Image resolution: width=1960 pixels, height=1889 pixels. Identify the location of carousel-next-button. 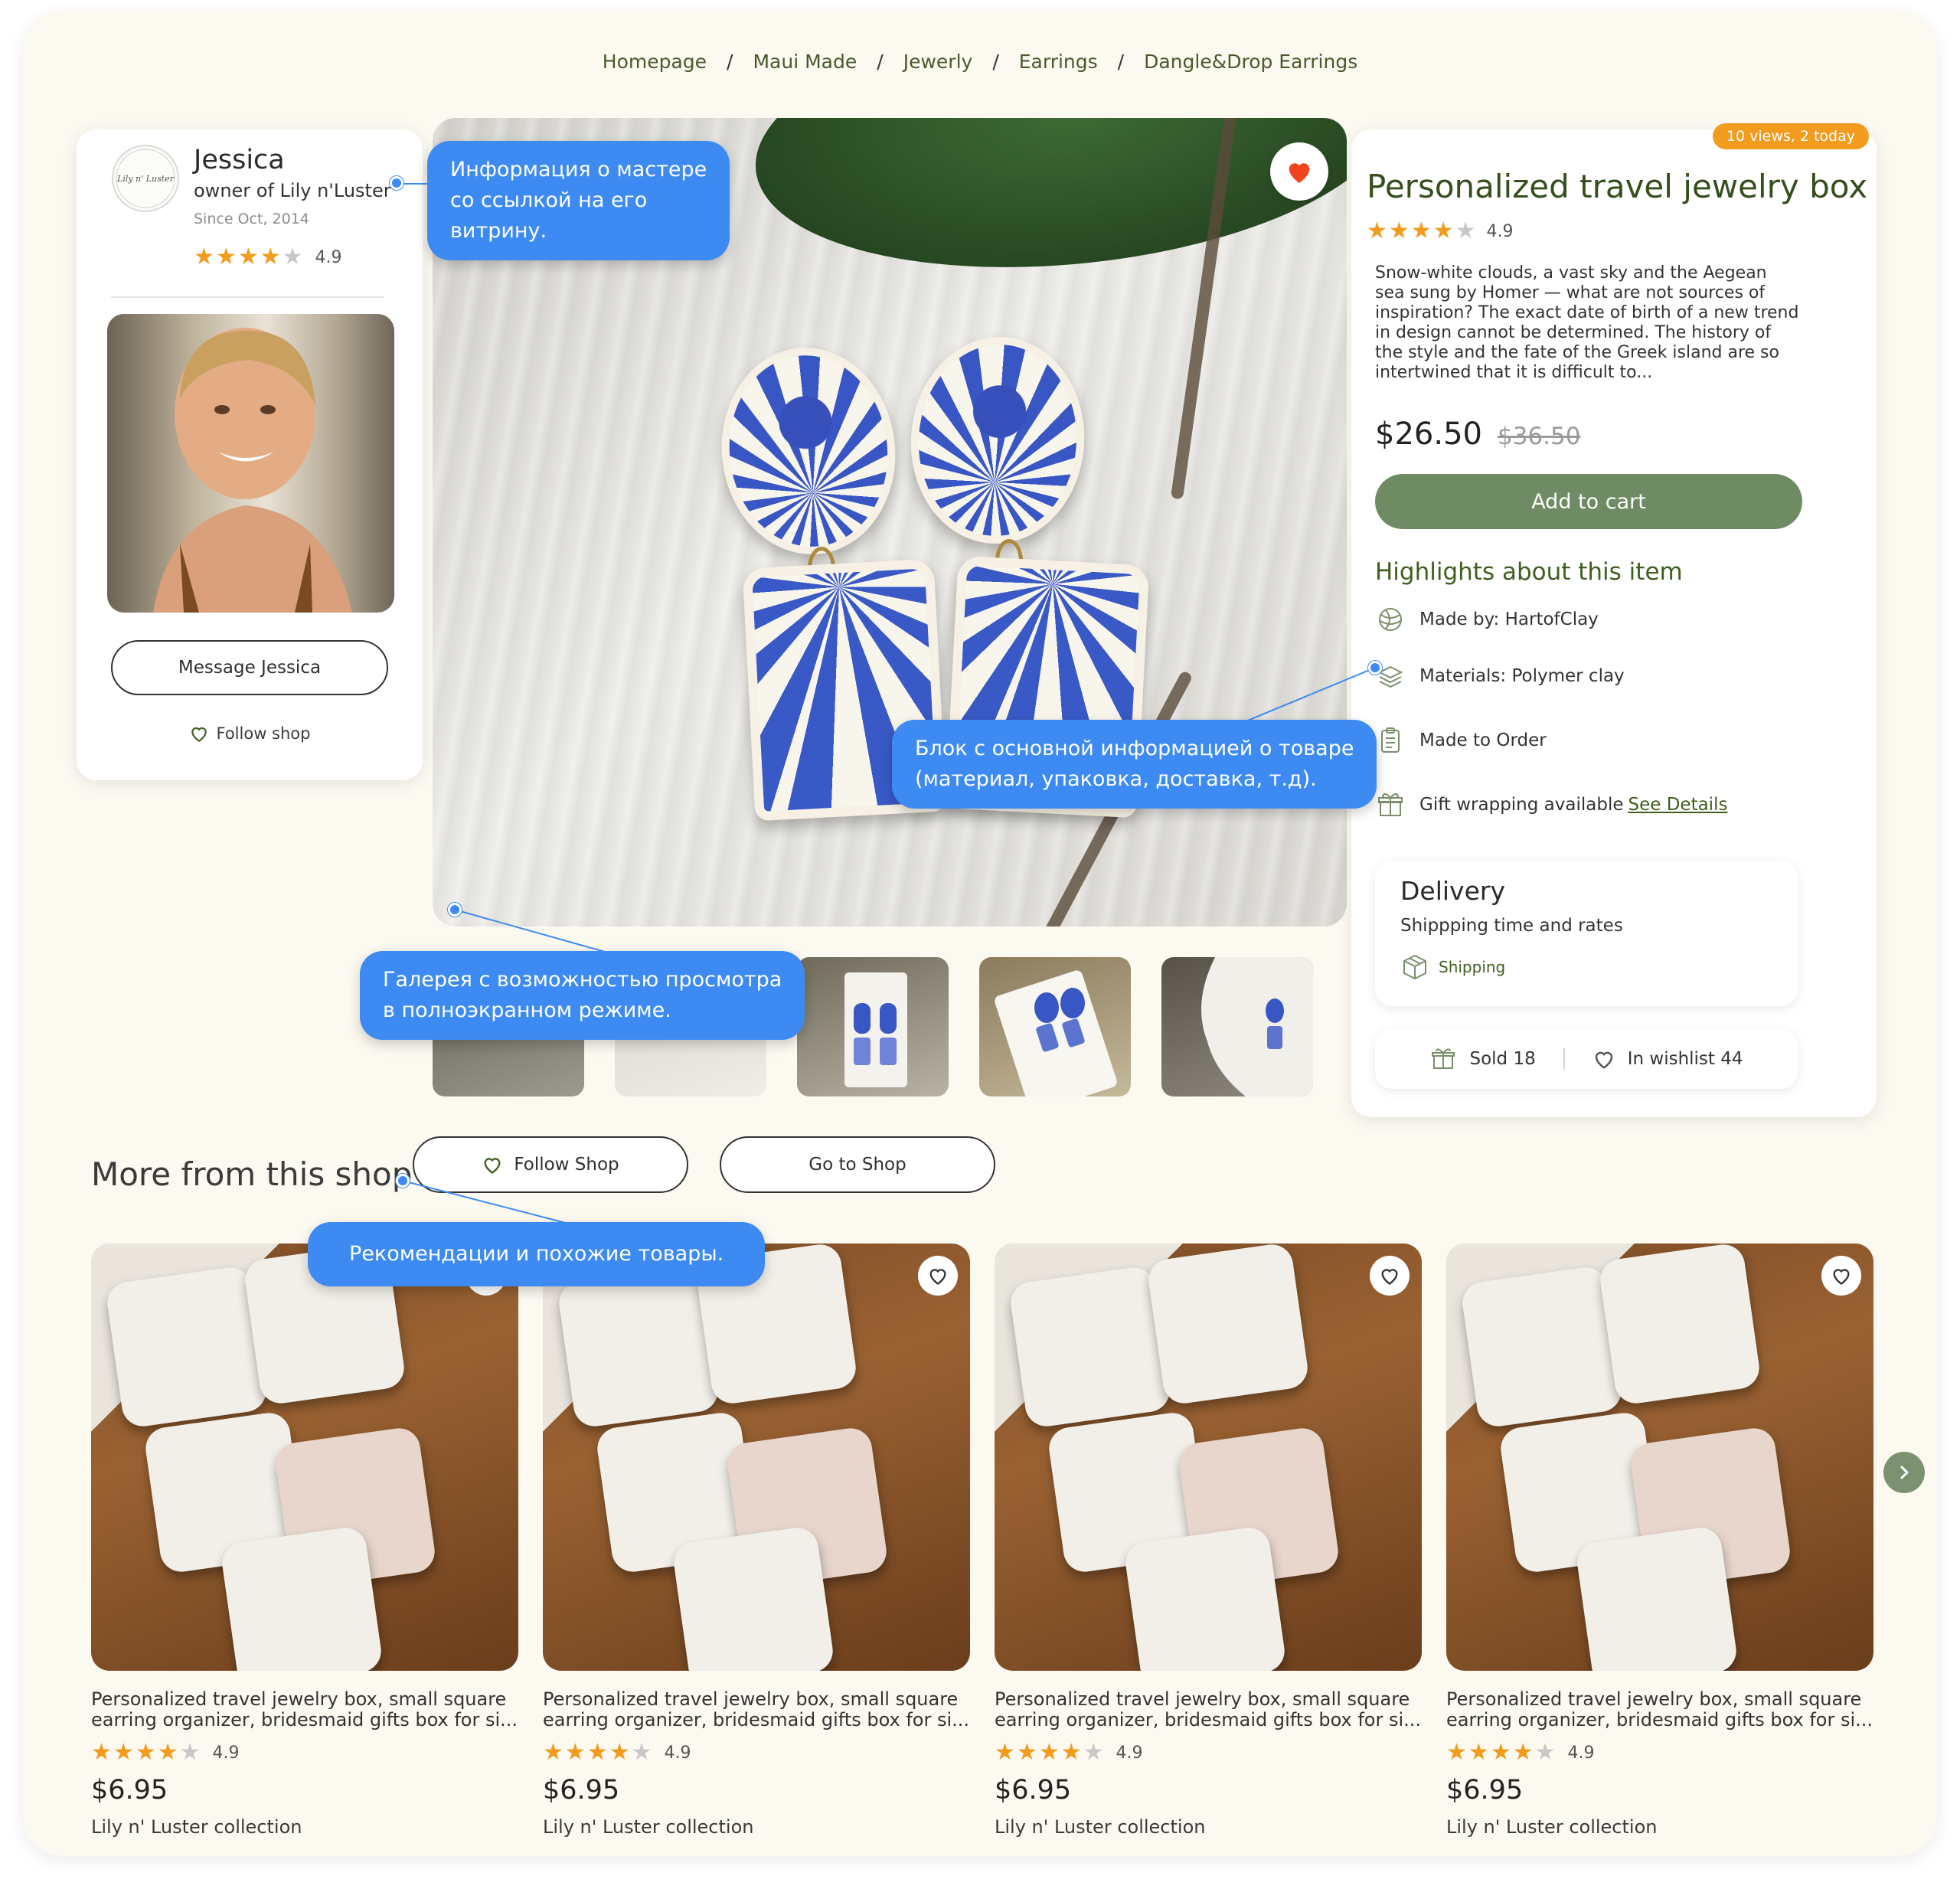
(1904, 1473).